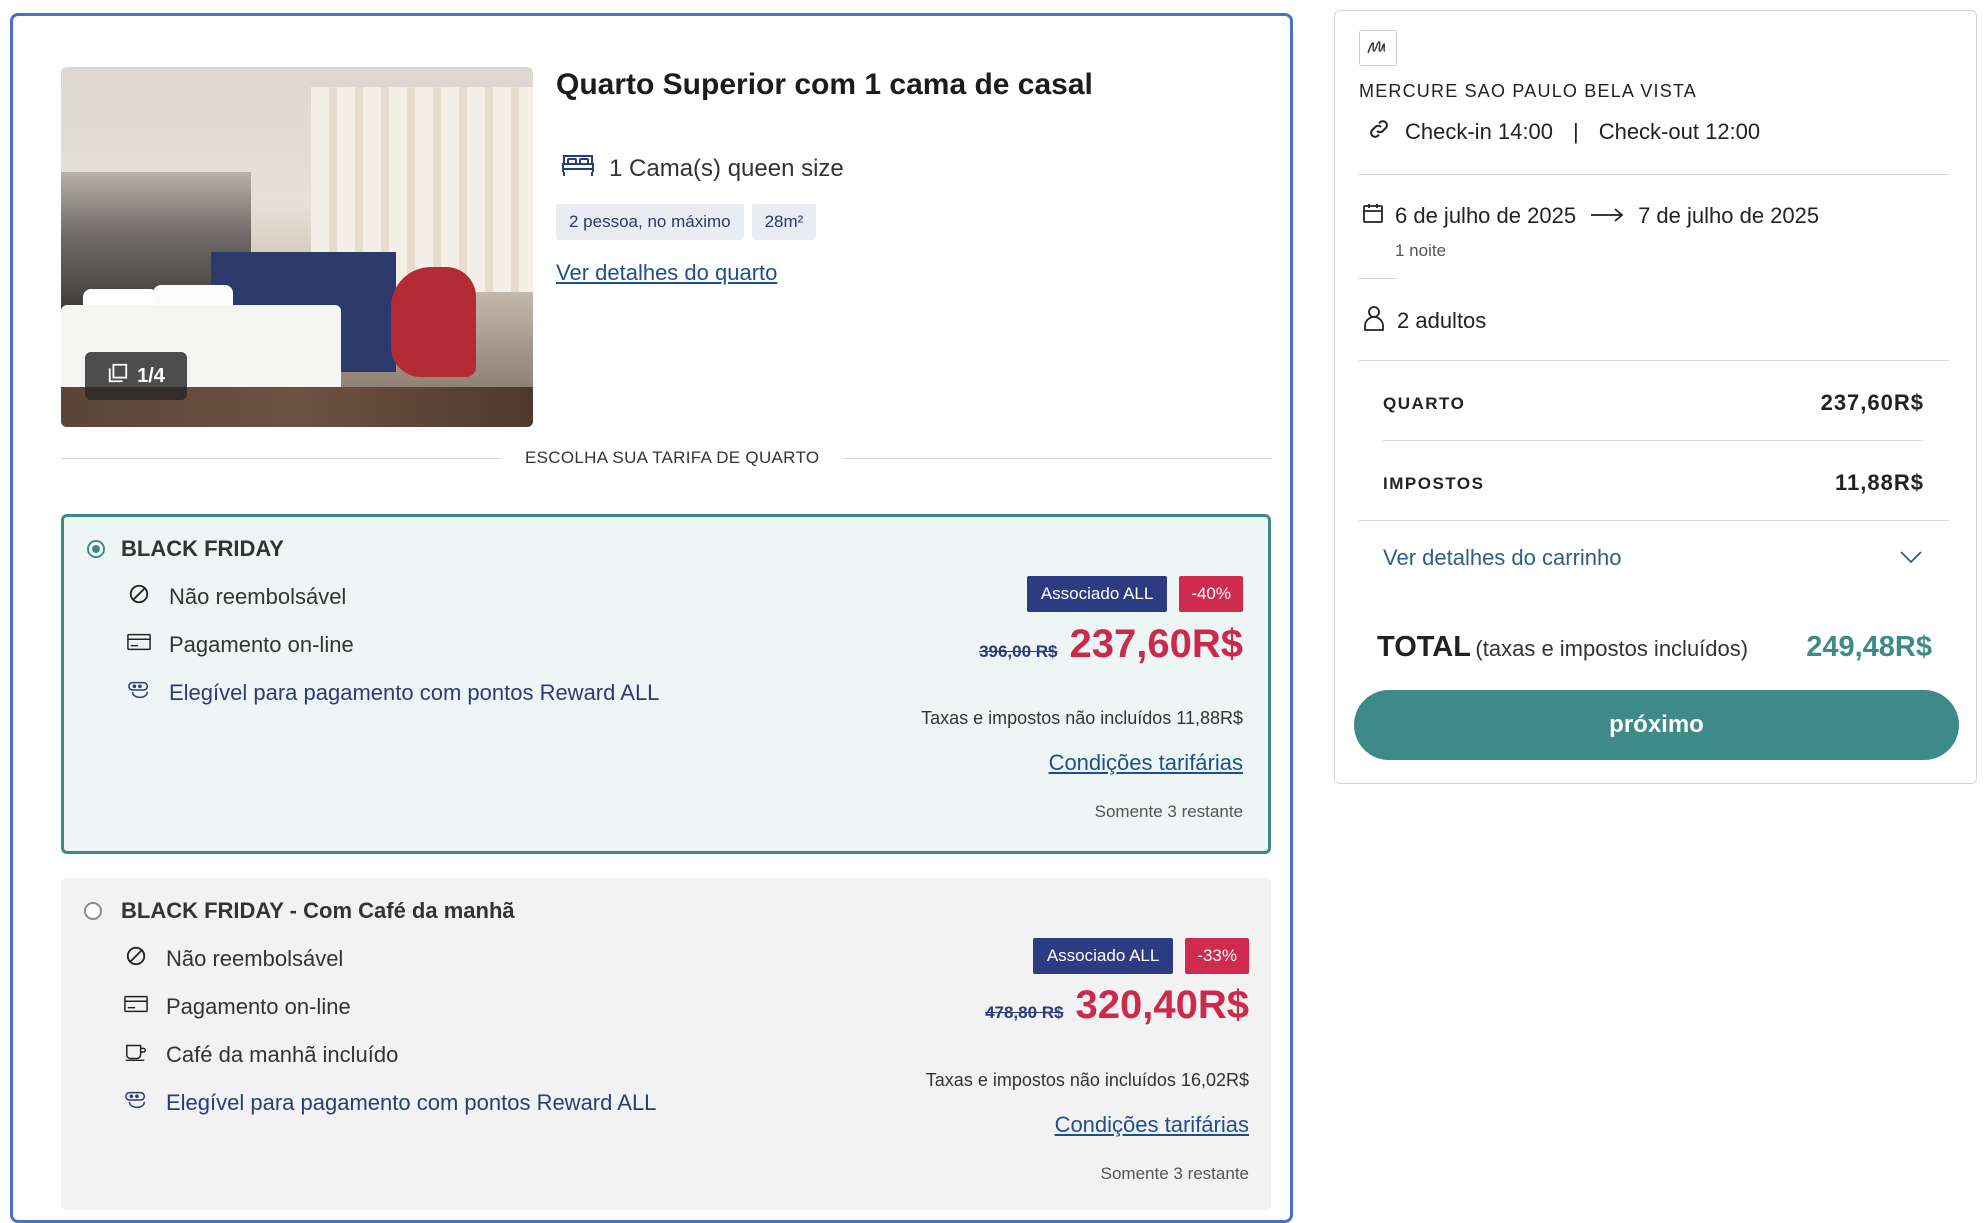 The width and height of the screenshot is (1986, 1223). I want to click on new-price: 320,40R$, so click(1162, 1005).